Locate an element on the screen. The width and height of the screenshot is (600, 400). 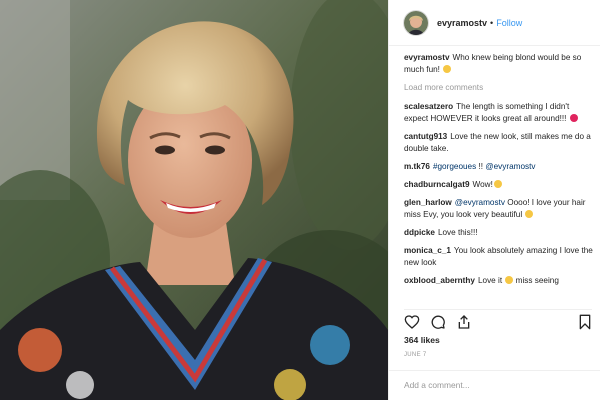
comment-text: Love this!!! is located at coordinates (457, 232).